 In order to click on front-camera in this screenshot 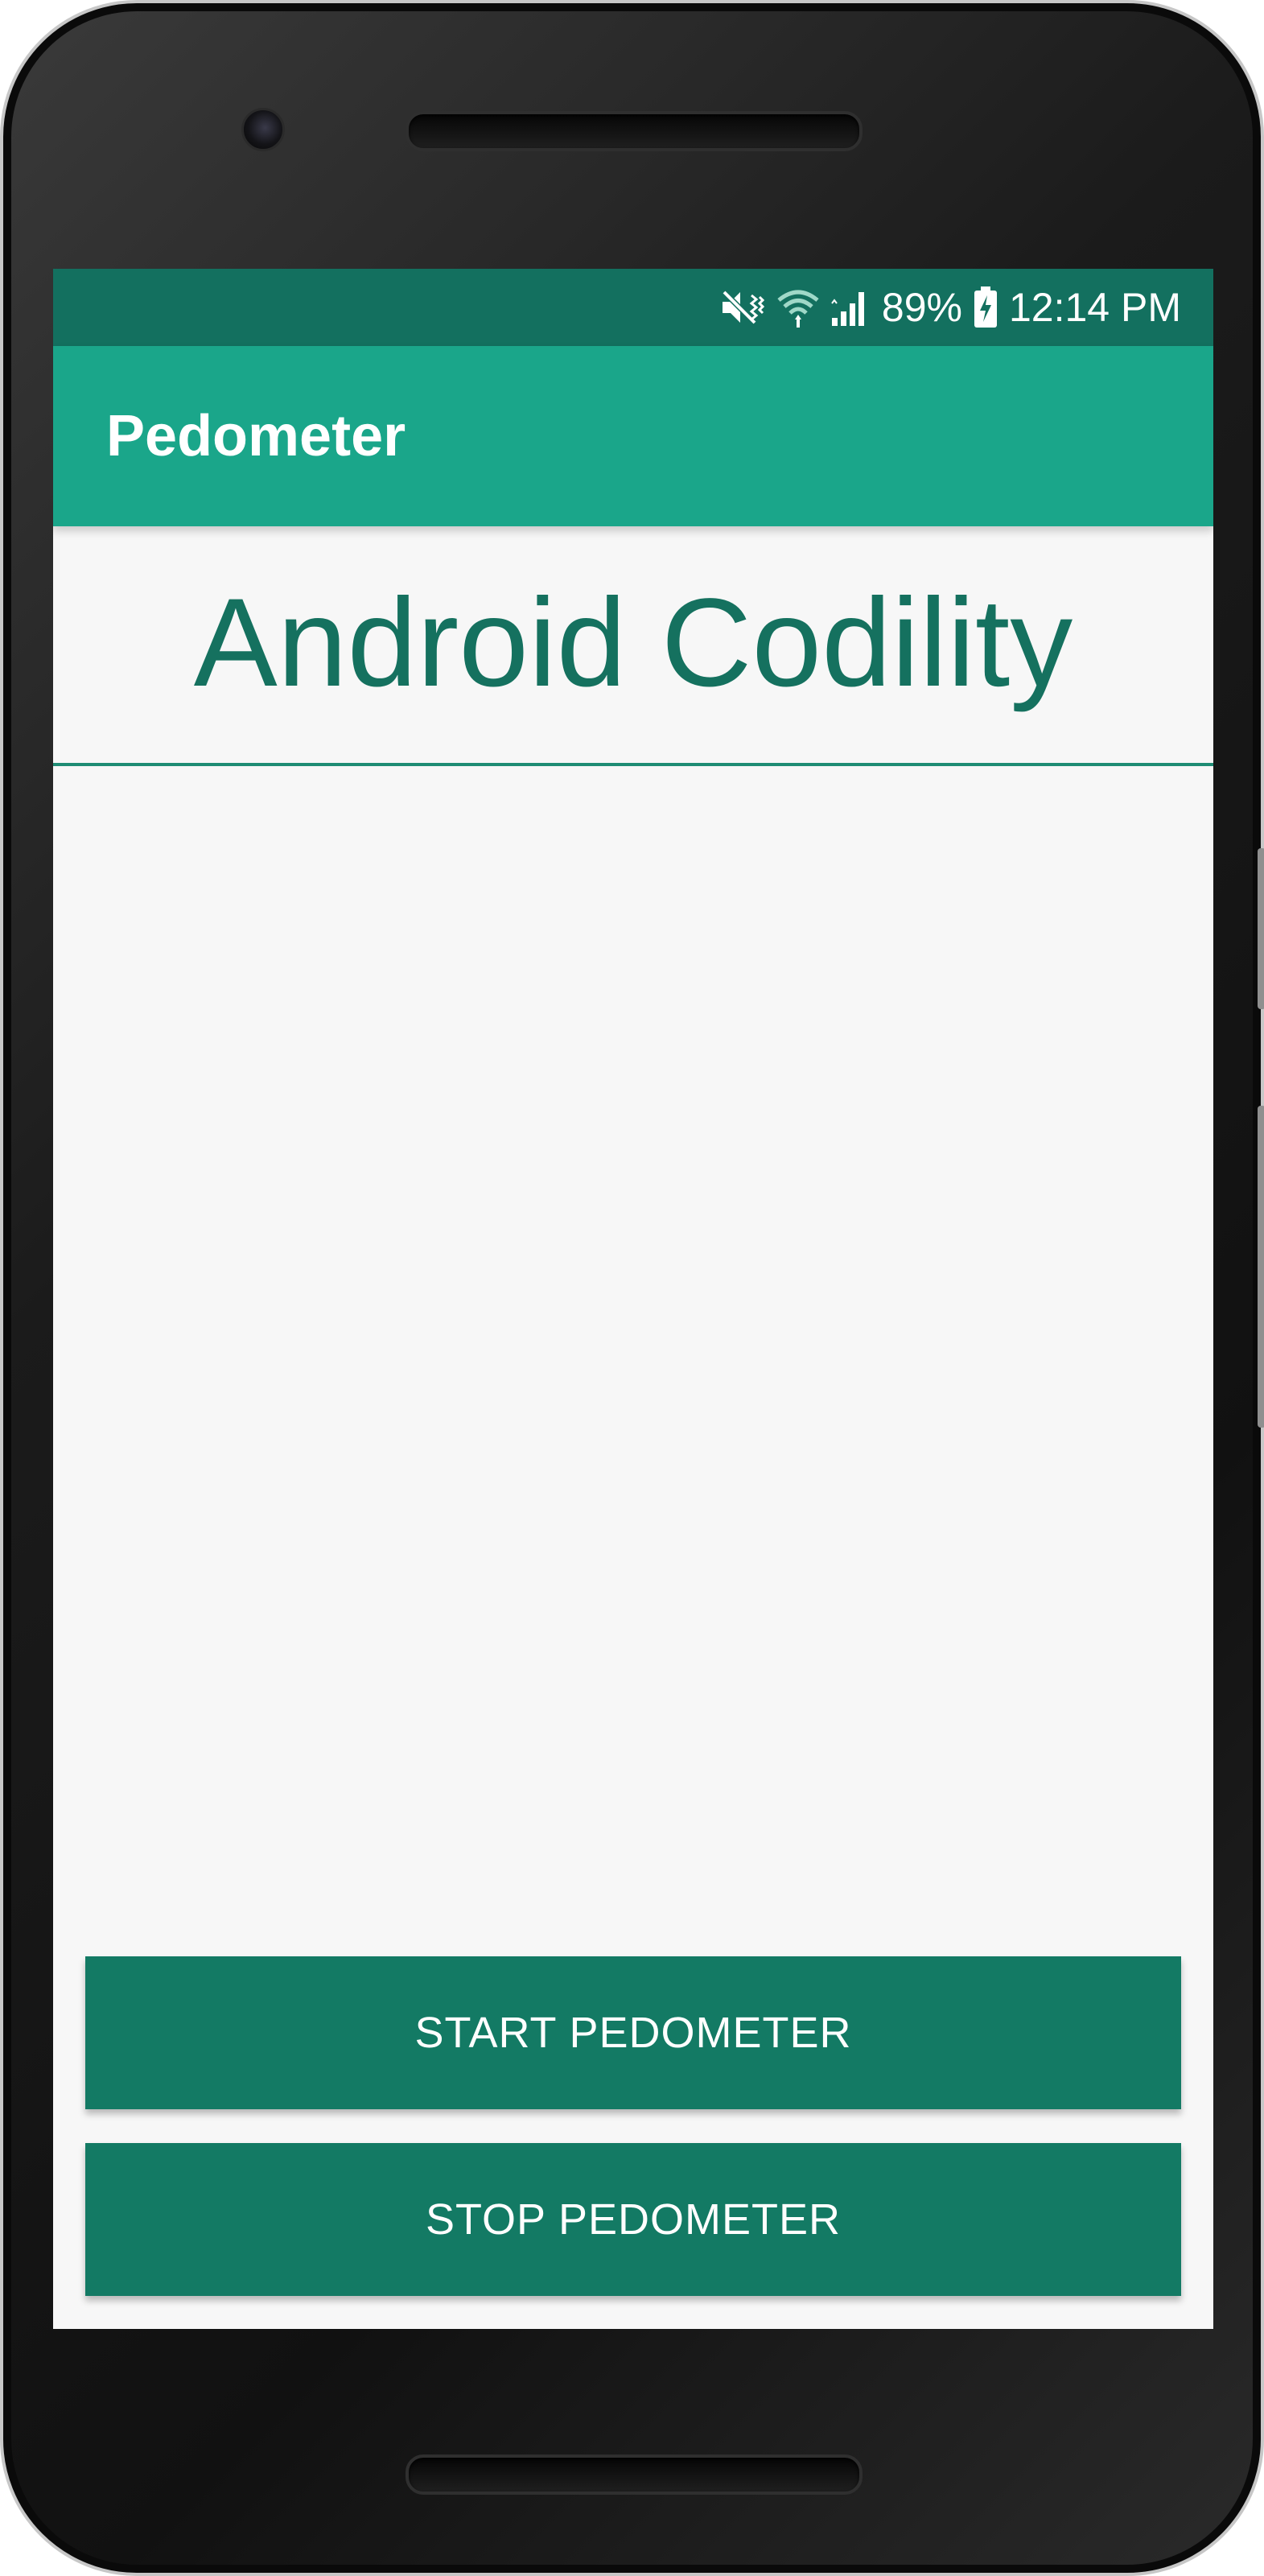, I will do `click(263, 129)`.